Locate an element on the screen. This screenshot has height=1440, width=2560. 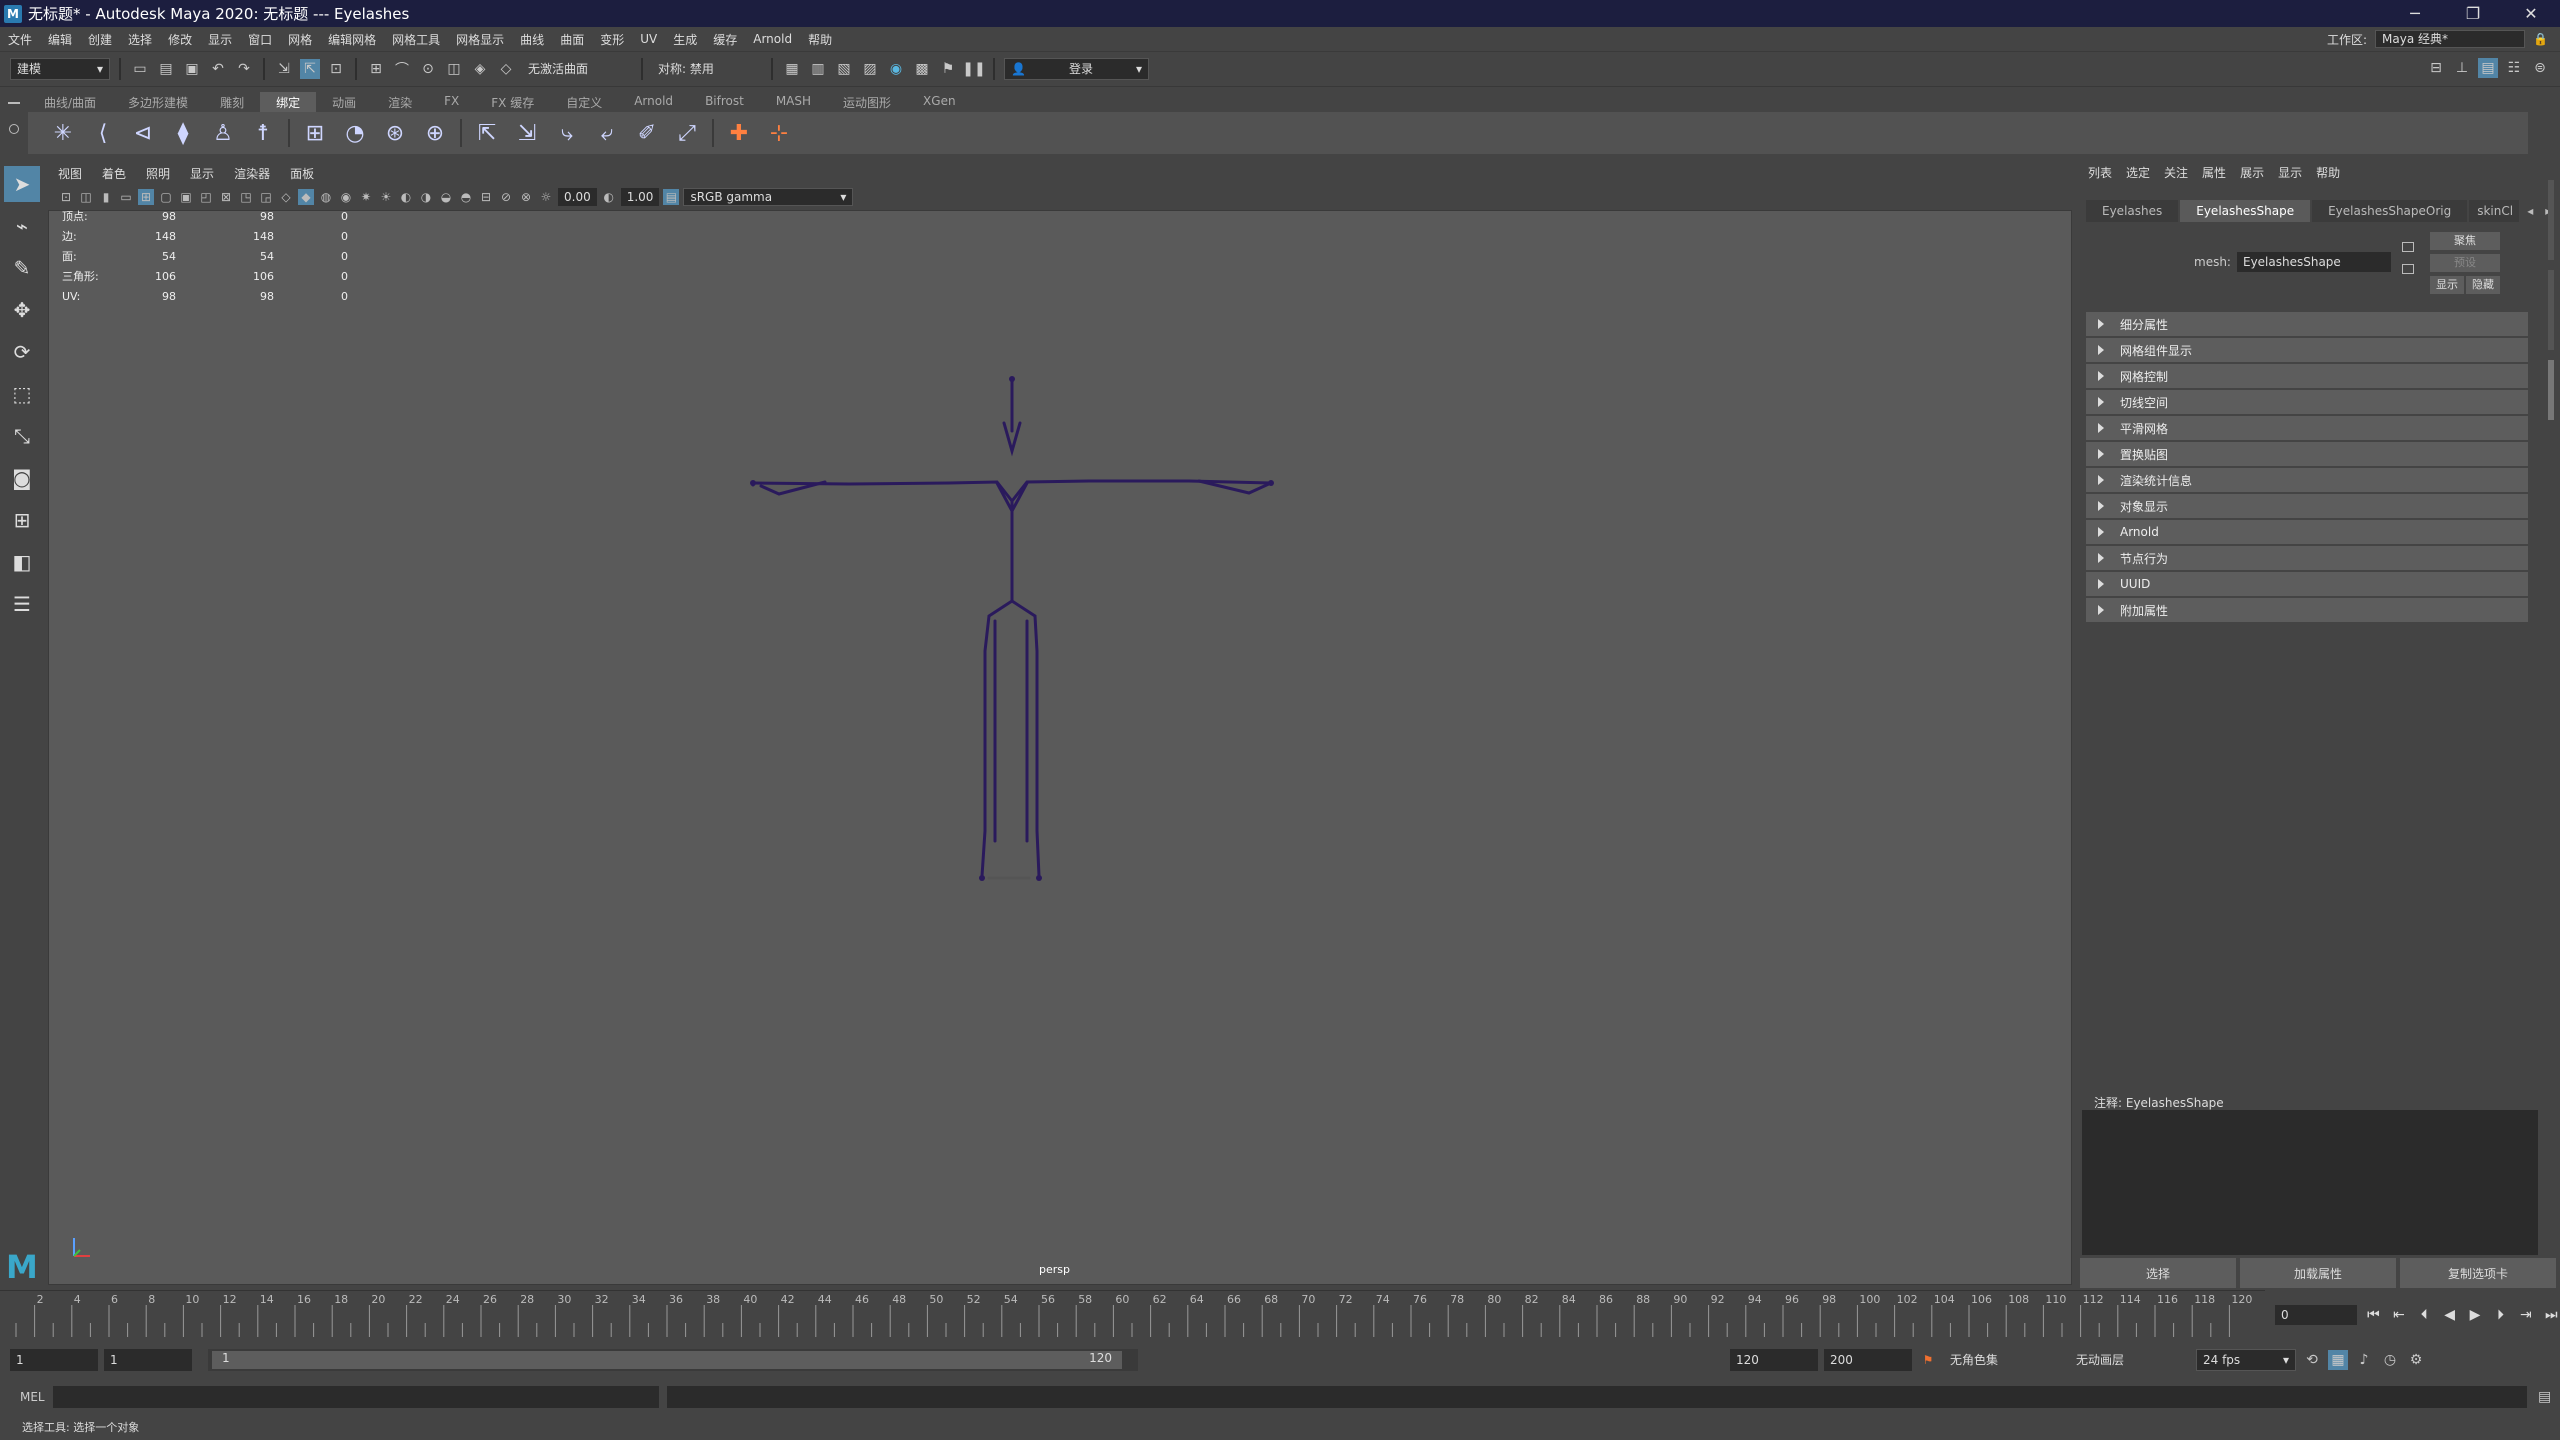
lasso-tool-icon: ⌁ is located at coordinates (22, 226).